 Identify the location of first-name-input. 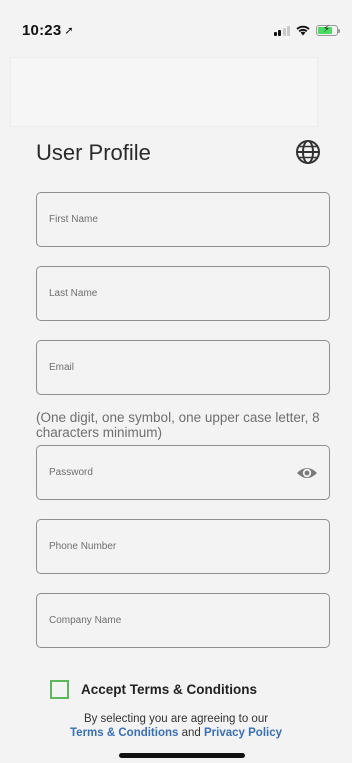
(183, 219).